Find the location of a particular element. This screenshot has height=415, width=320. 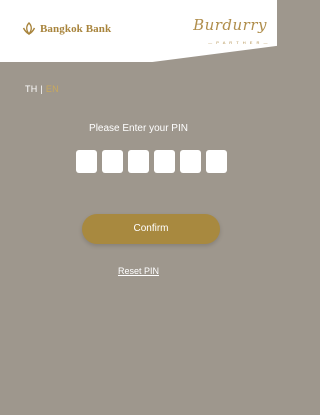

language-switcher: TH | EN is located at coordinates (42, 89).